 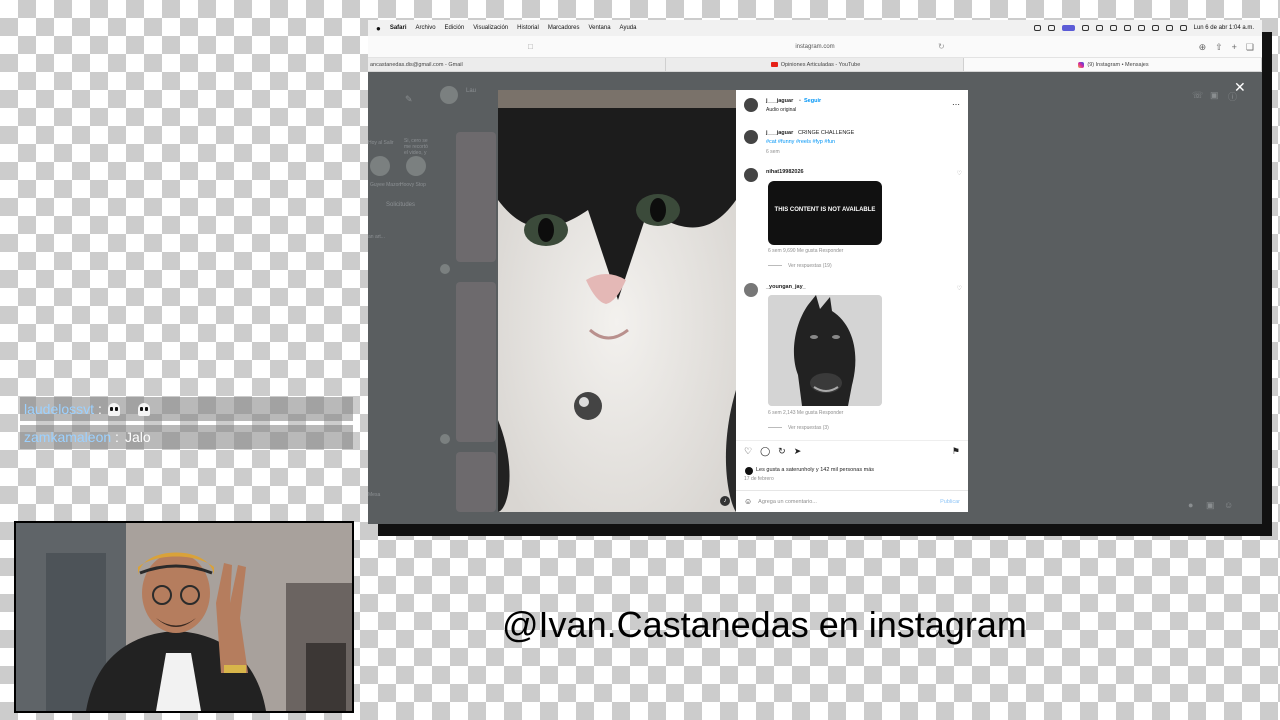 I want to click on view-replies: Ver respuestas (19), so click(x=810, y=266).